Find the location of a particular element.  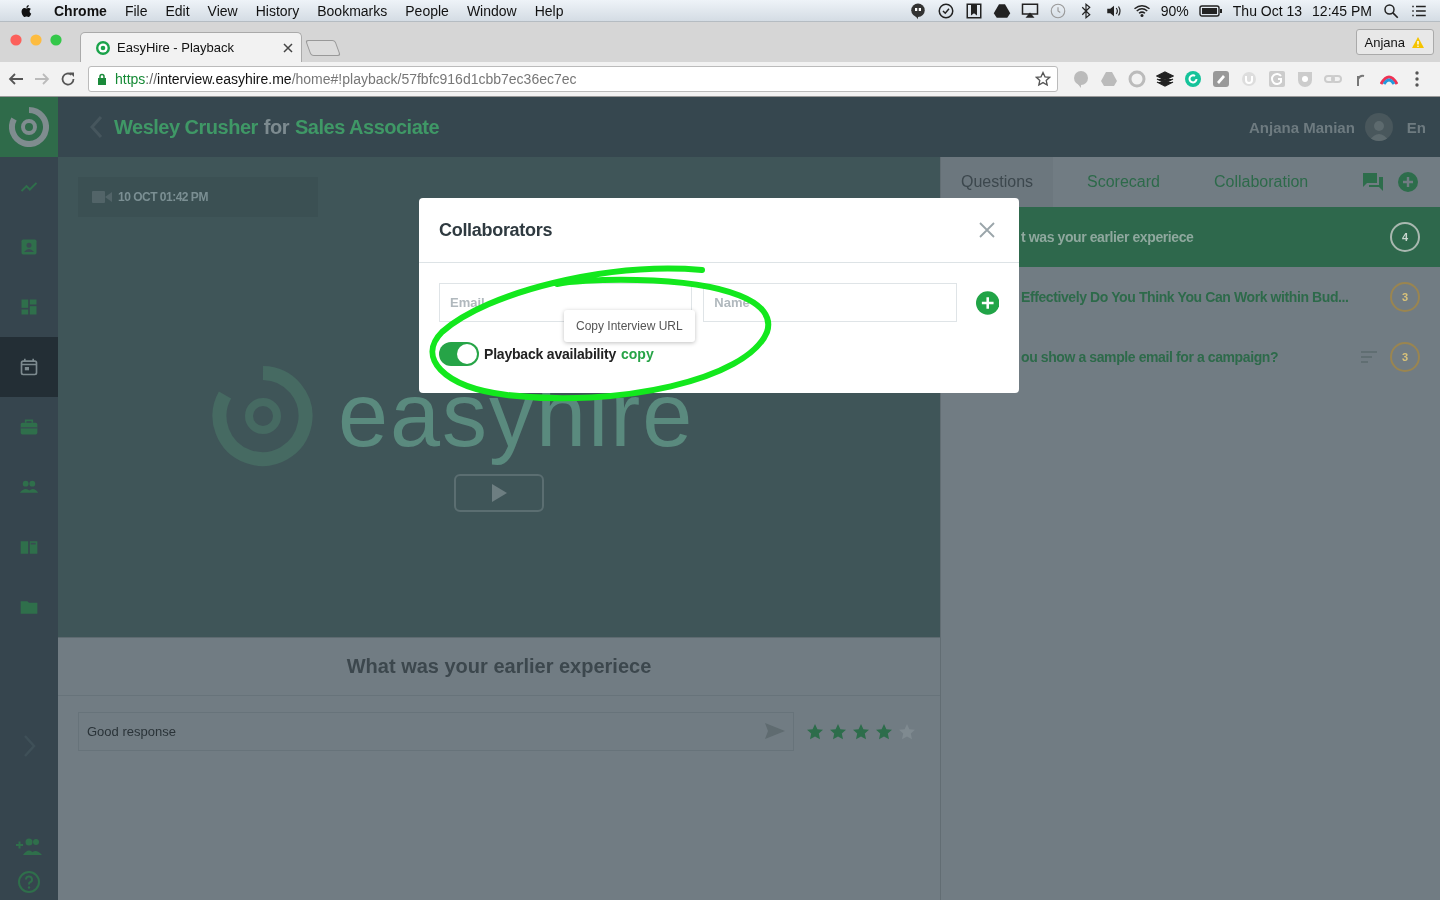

ring-icon is located at coordinates (1137, 79).